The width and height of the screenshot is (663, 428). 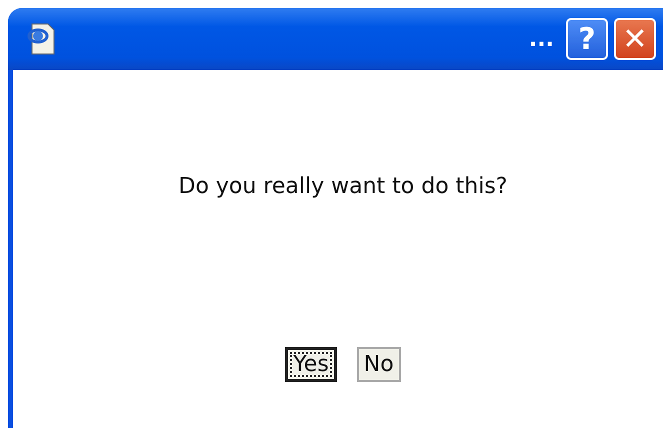 I want to click on dialog-button: No, so click(x=378, y=364).